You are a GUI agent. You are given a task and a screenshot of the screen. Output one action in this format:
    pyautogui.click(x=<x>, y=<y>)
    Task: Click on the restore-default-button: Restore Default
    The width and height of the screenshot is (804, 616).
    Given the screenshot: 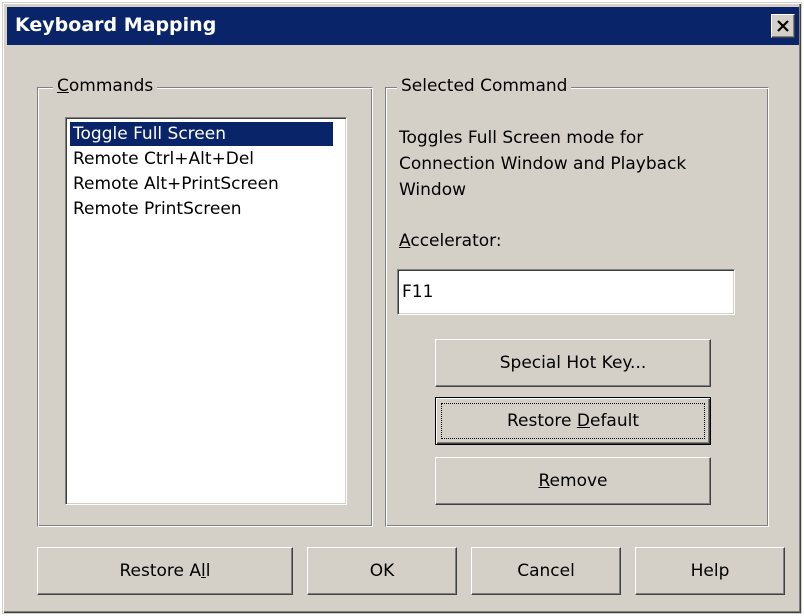 What is the action you would take?
    pyautogui.click(x=573, y=421)
    